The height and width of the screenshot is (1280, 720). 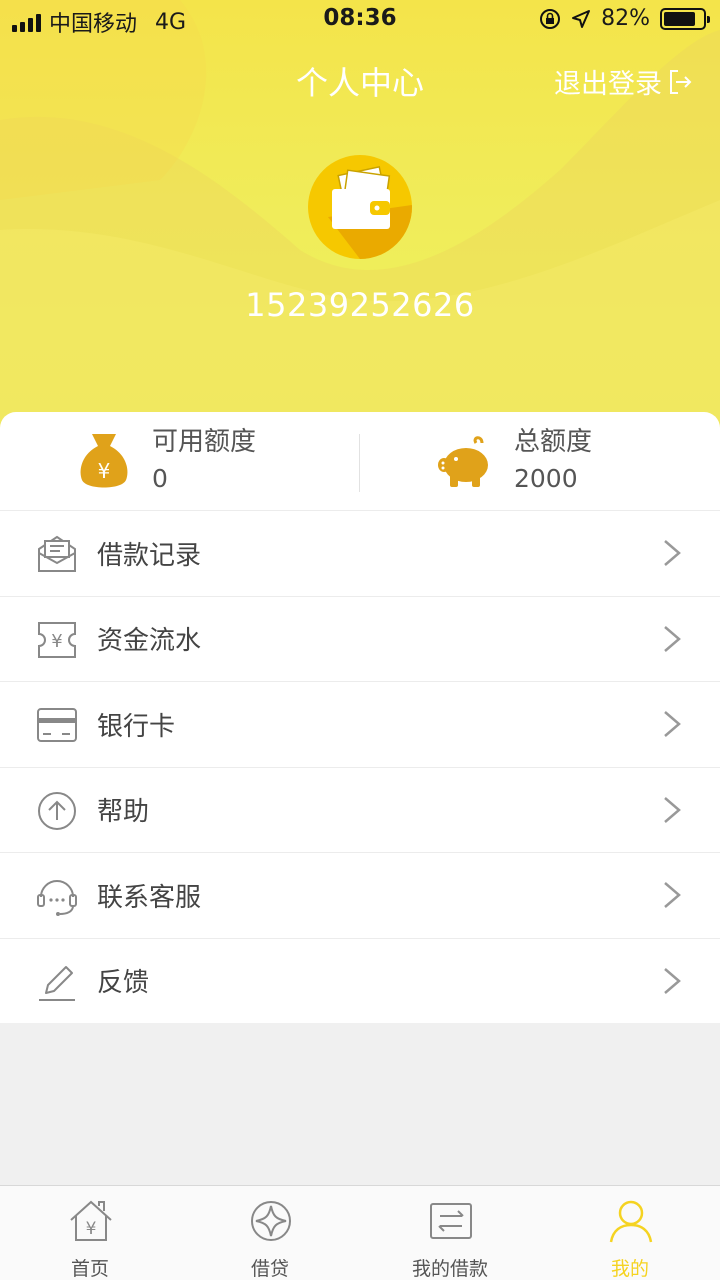 I want to click on total-quota-value: 2000, so click(x=546, y=478).